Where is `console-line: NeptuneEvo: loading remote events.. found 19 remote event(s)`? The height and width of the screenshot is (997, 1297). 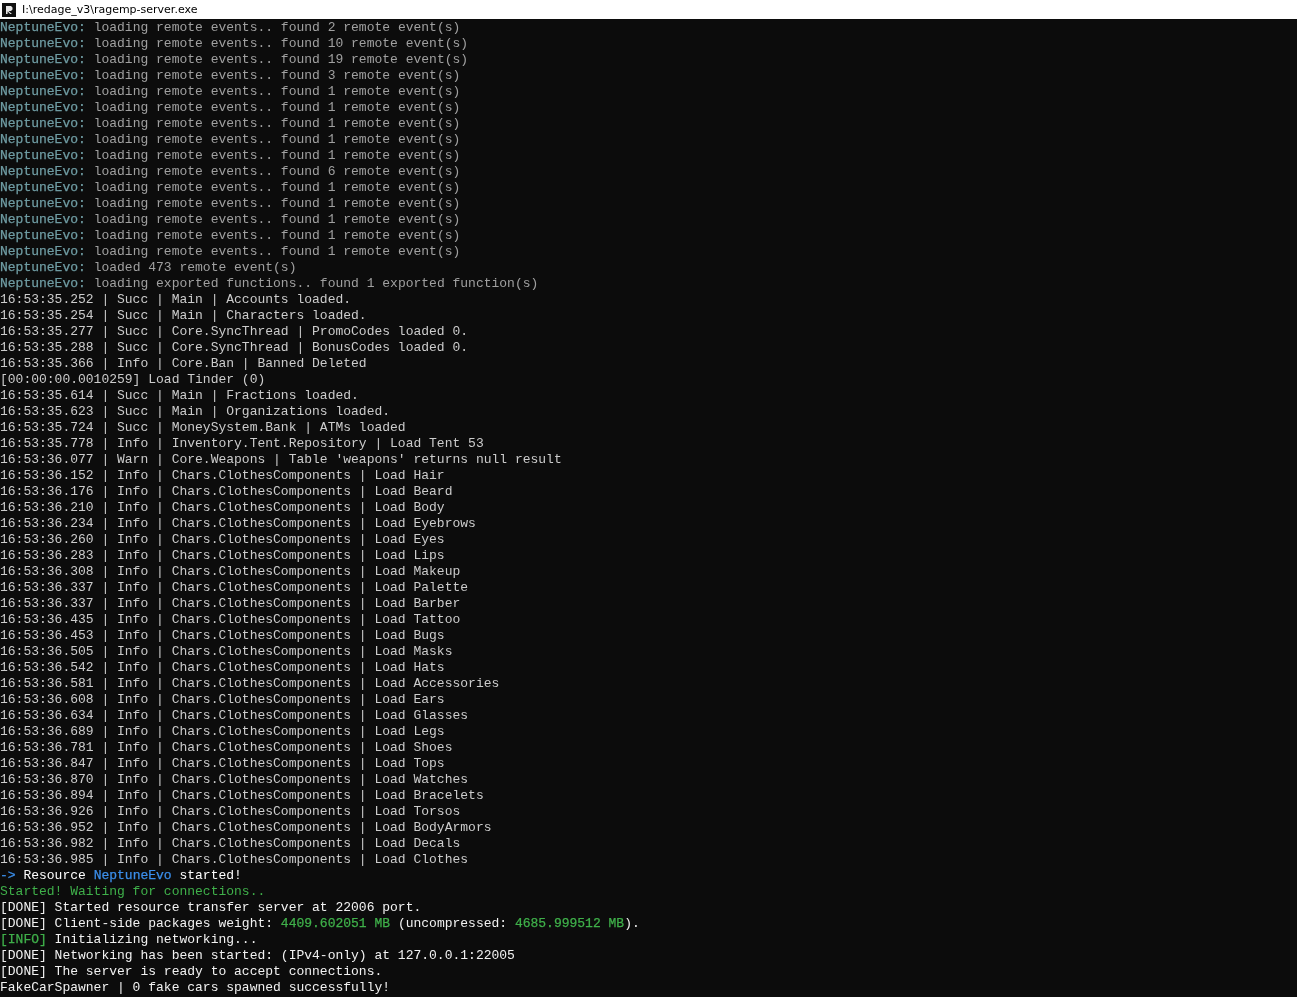 console-line: NeptuneEvo: loading remote events.. found 19 remote event(s) is located at coordinates (234, 60).